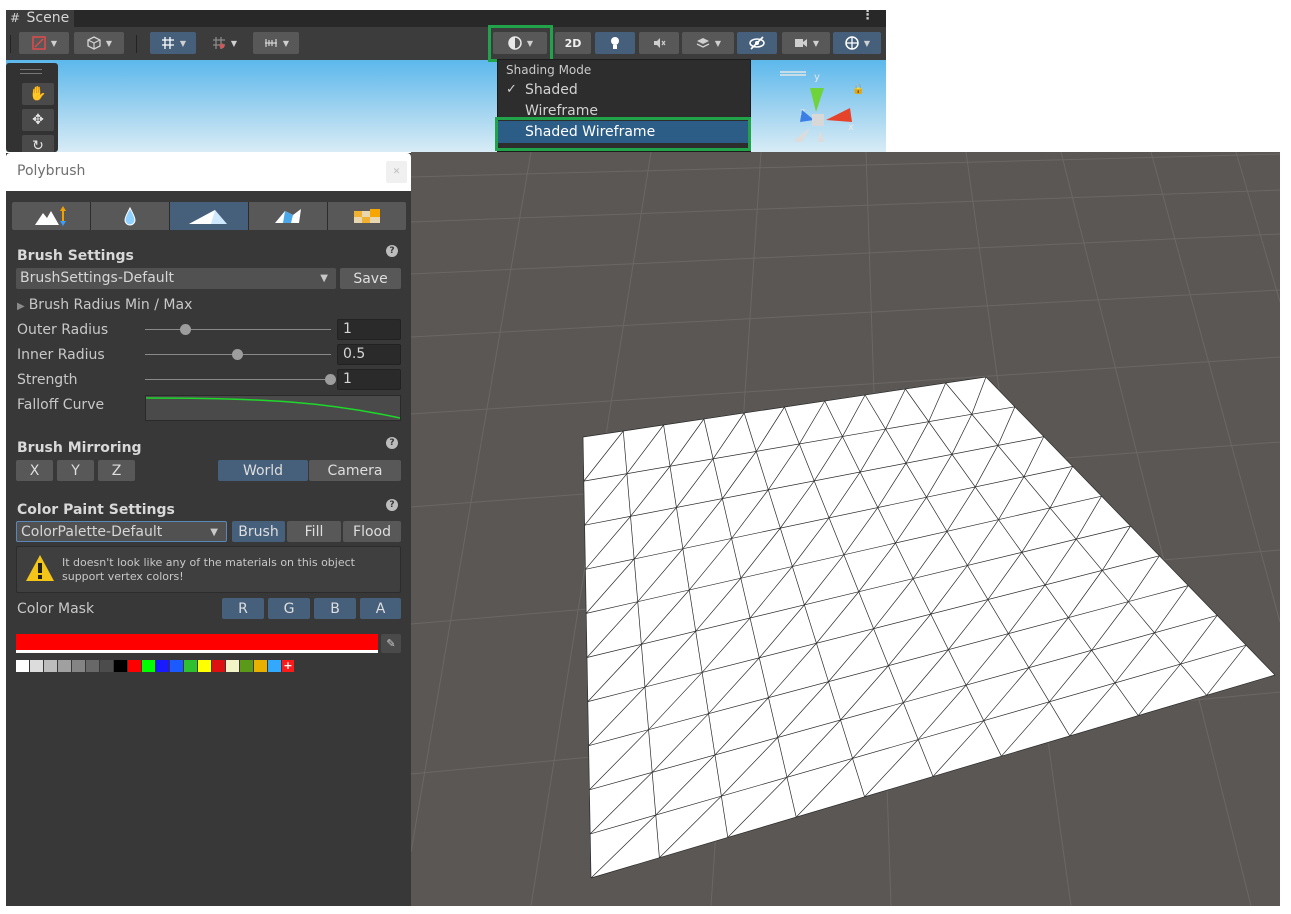 The width and height of the screenshot is (1291, 914). I want to click on mode-tab-sculpt, so click(51, 216).